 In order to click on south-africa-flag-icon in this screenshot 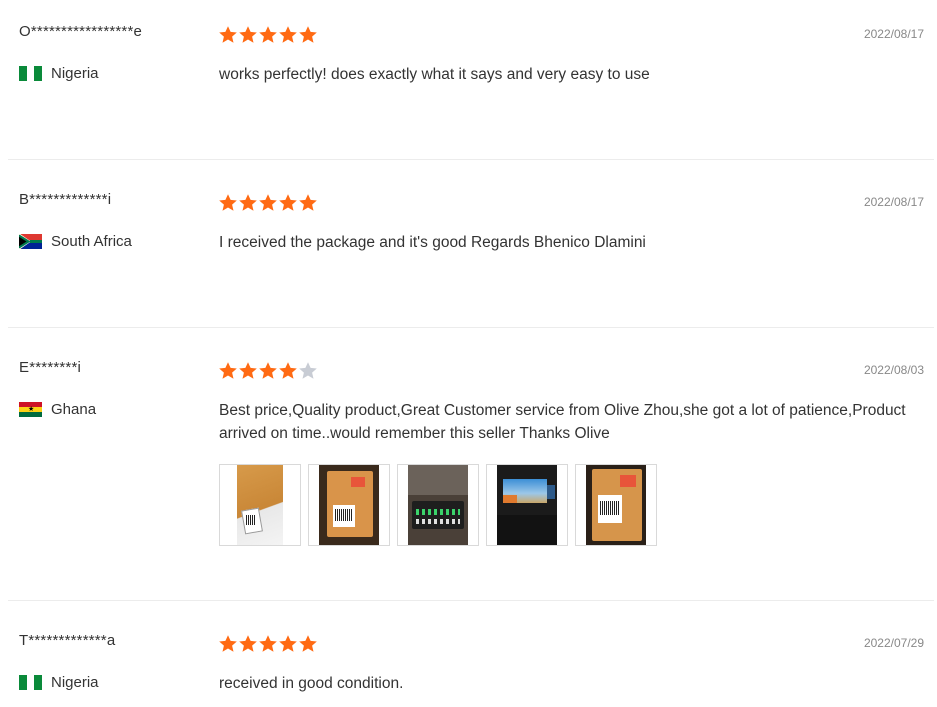, I will do `click(30, 241)`.